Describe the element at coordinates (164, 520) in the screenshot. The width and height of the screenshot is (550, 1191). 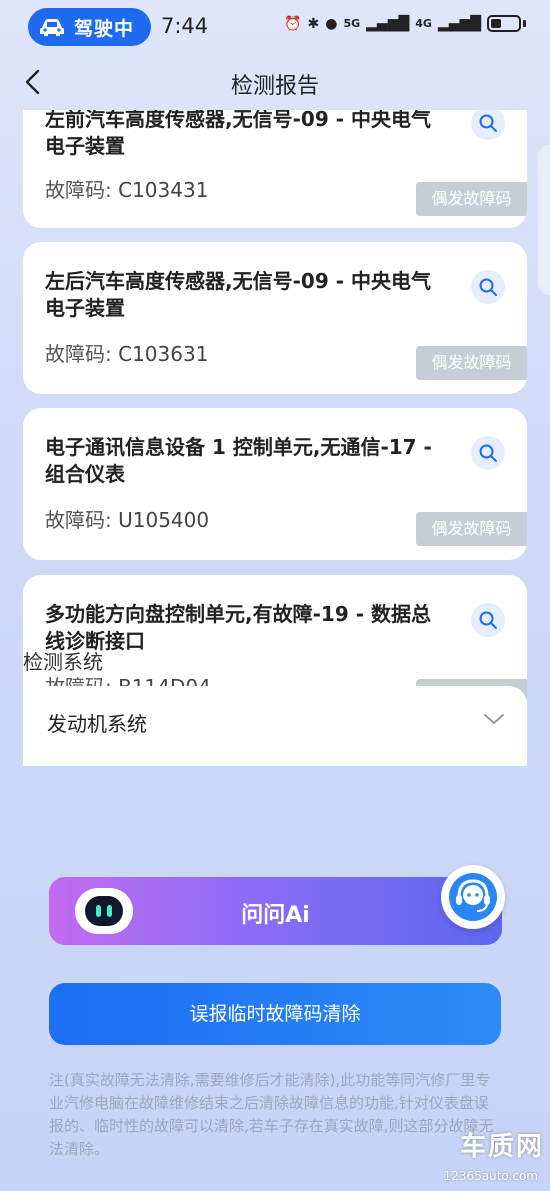
I see `fault-code-value: U105400` at that location.